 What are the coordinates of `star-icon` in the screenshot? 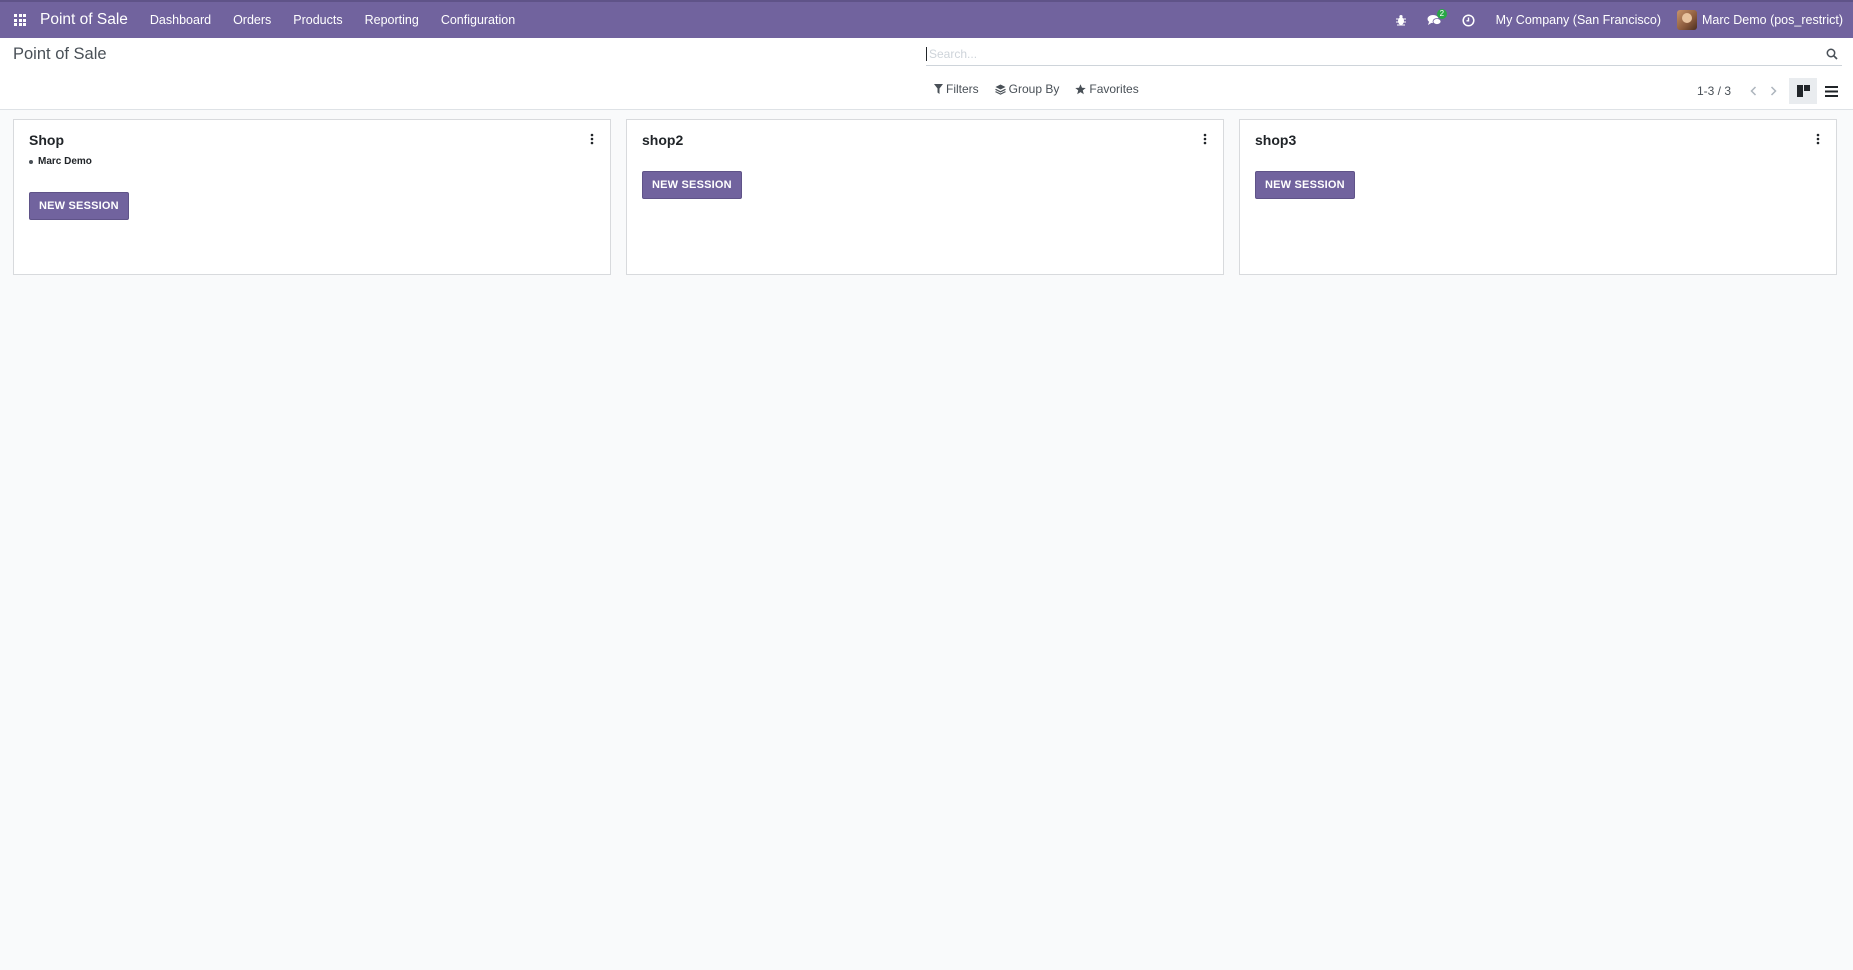 It's located at (1081, 88).